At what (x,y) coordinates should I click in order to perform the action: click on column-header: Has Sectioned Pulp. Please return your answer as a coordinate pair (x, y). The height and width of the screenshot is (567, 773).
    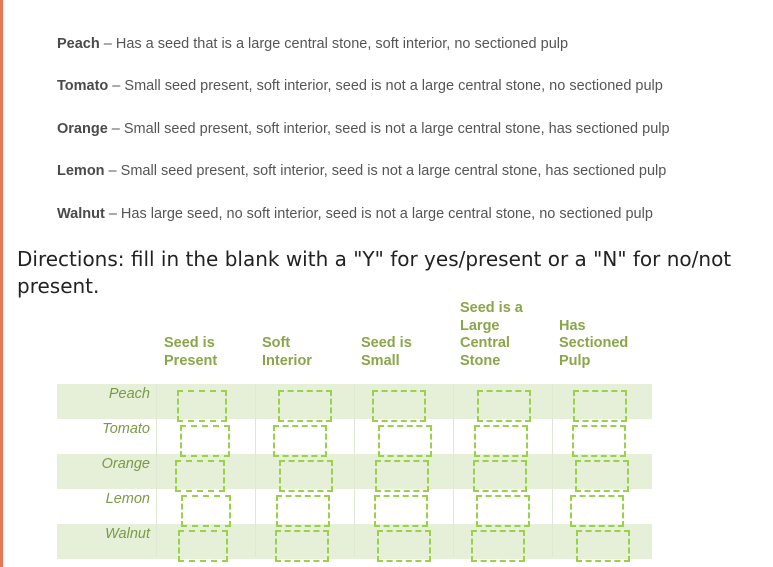
    Looking at the image, I should click on (593, 344).